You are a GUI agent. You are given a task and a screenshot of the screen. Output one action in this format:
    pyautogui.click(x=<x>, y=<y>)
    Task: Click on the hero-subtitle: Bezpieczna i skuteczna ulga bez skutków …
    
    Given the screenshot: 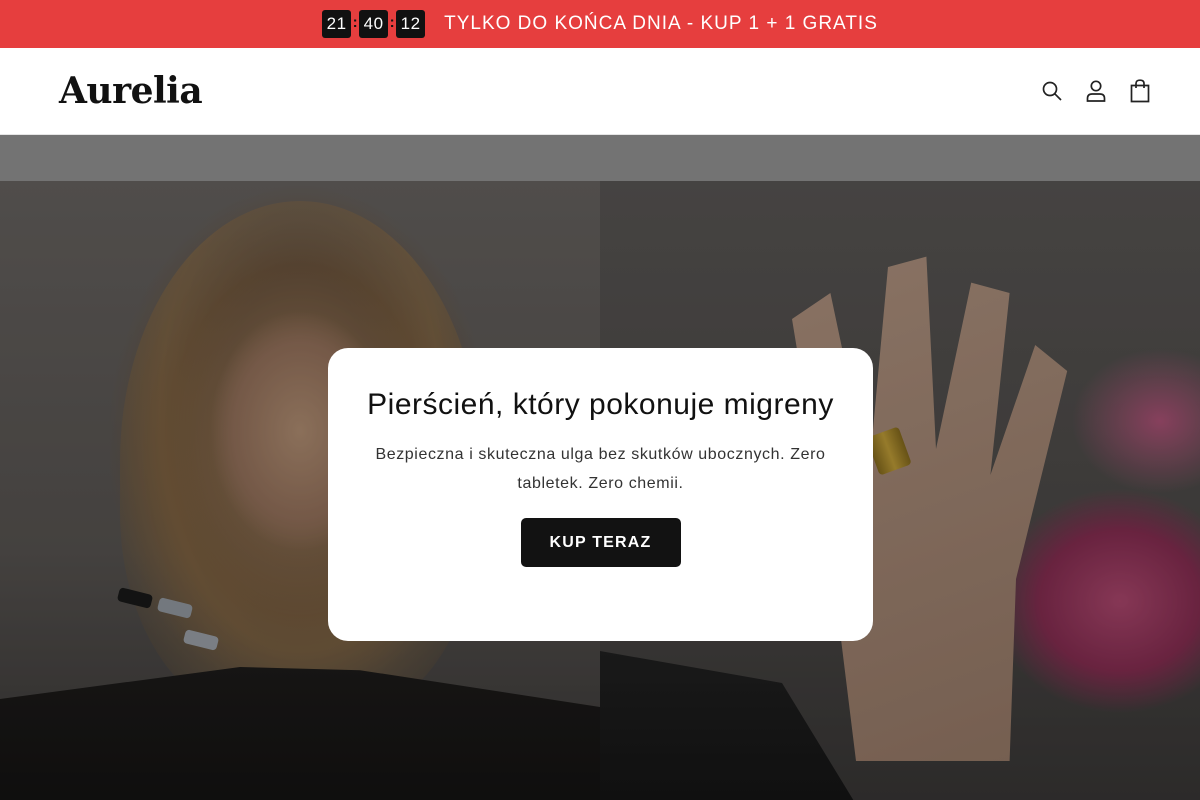 What is the action you would take?
    pyautogui.click(x=600, y=469)
    